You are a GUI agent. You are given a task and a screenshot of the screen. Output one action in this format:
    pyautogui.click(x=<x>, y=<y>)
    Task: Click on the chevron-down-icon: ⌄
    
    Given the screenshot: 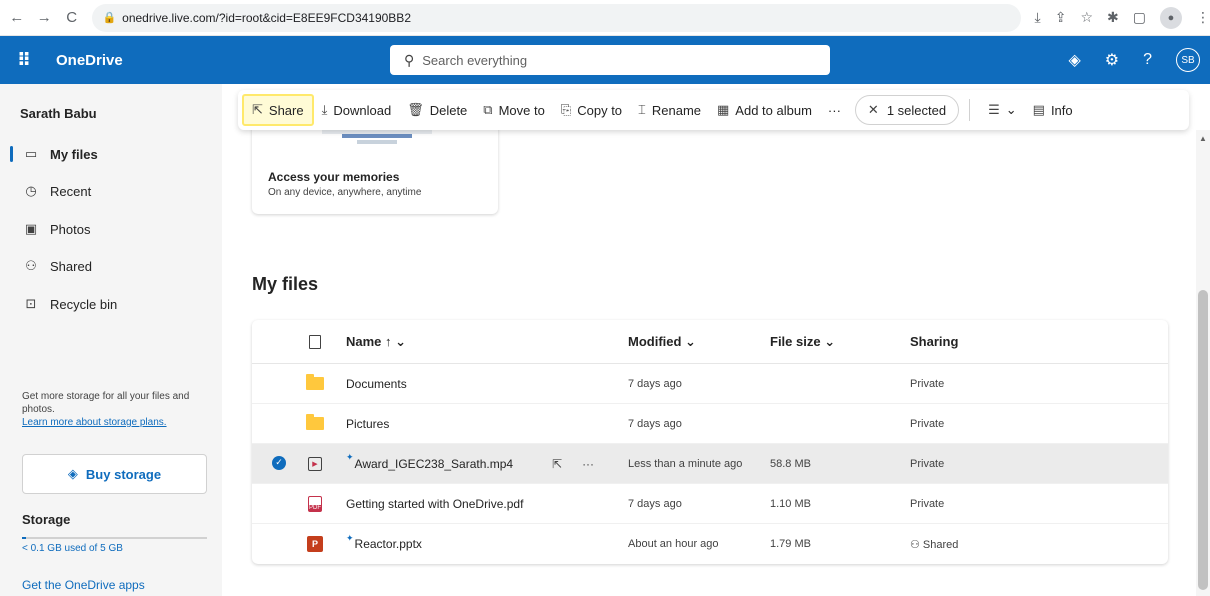 What is the action you would take?
    pyautogui.click(x=1011, y=109)
    